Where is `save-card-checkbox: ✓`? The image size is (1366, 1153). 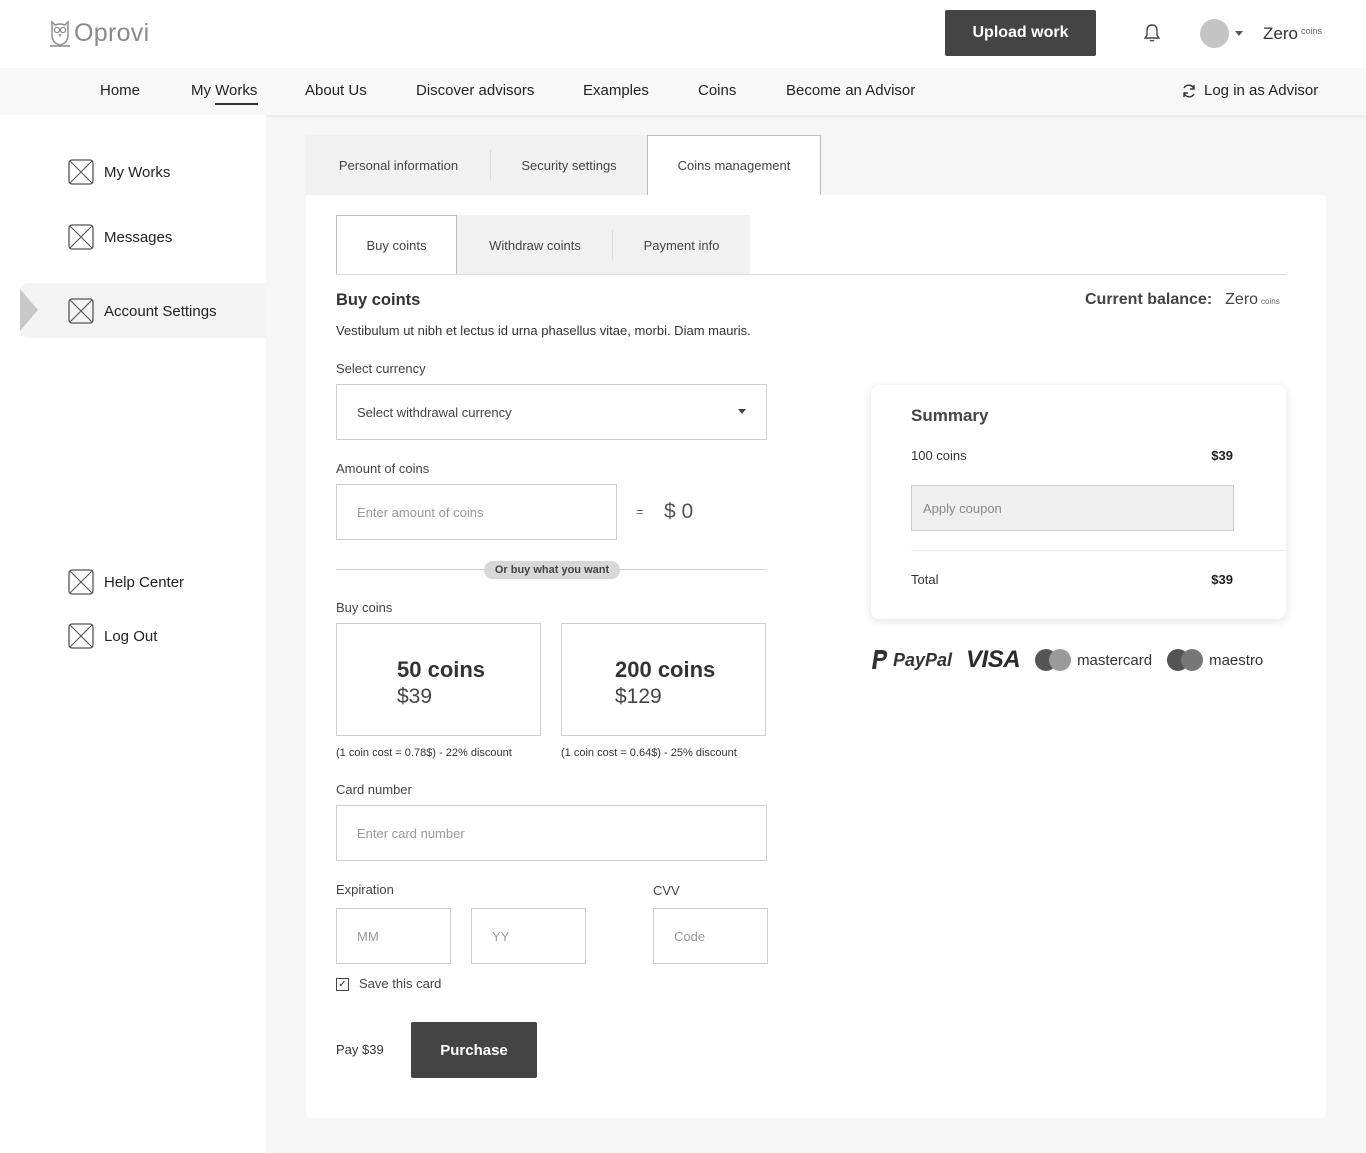
save-card-checkbox: ✓ is located at coordinates (342, 984).